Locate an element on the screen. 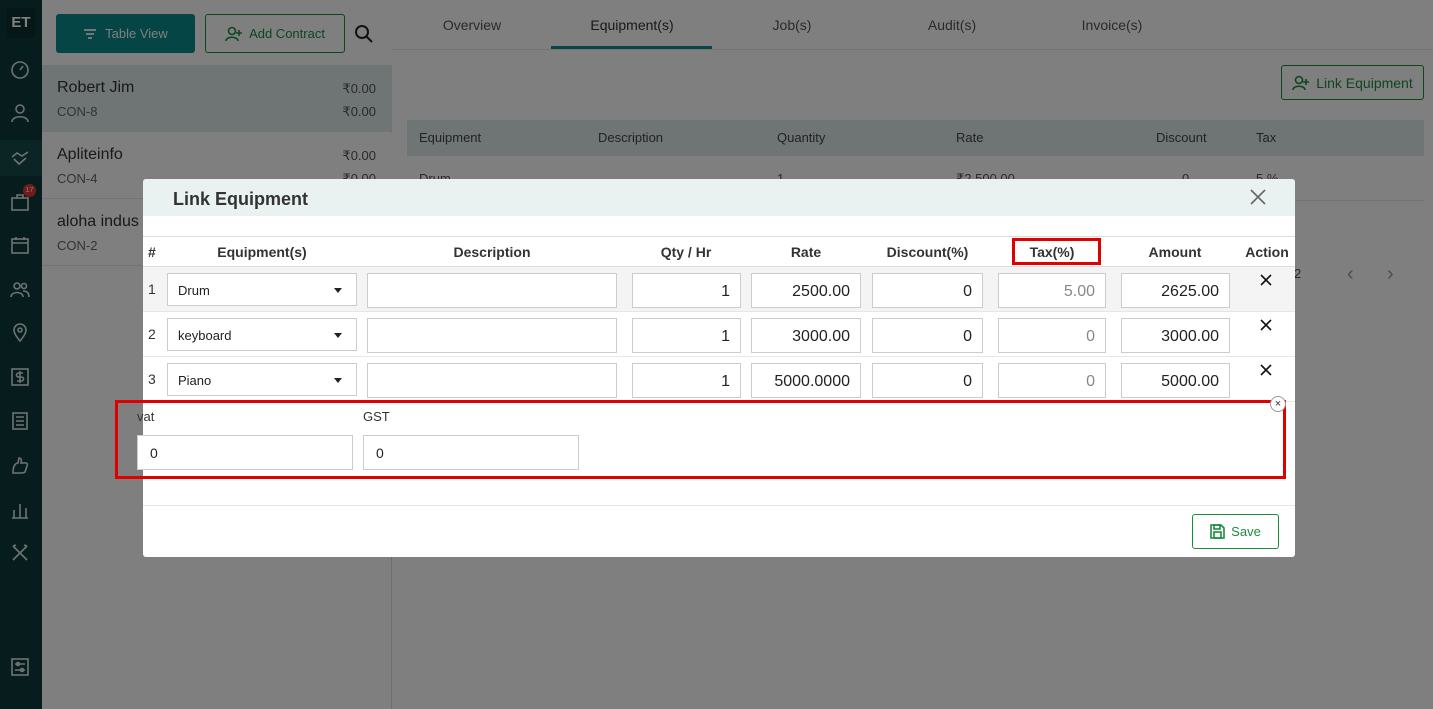 This screenshot has width=1433, height=709. rate-input: 3000.00 is located at coordinates (806, 335).